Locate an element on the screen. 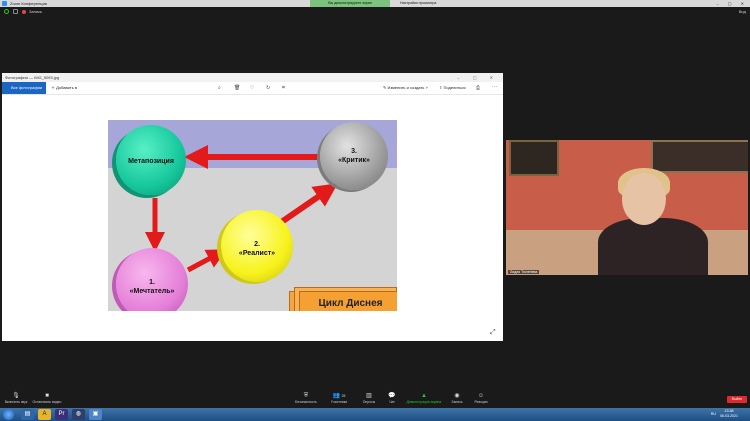 The height and width of the screenshot is (421, 750). dreamer-circle: 1. «Мечтатель» is located at coordinates (152, 279).